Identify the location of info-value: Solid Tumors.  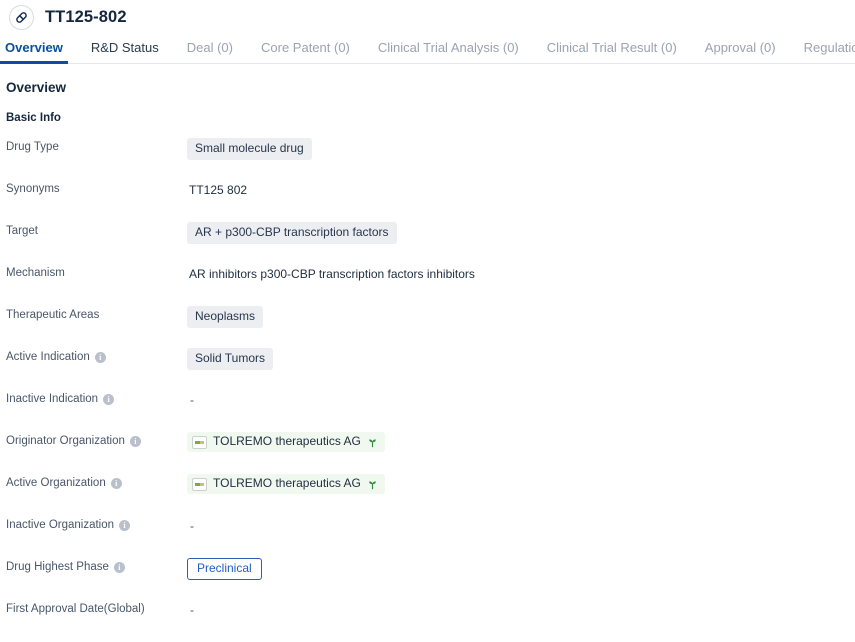
(521, 359).